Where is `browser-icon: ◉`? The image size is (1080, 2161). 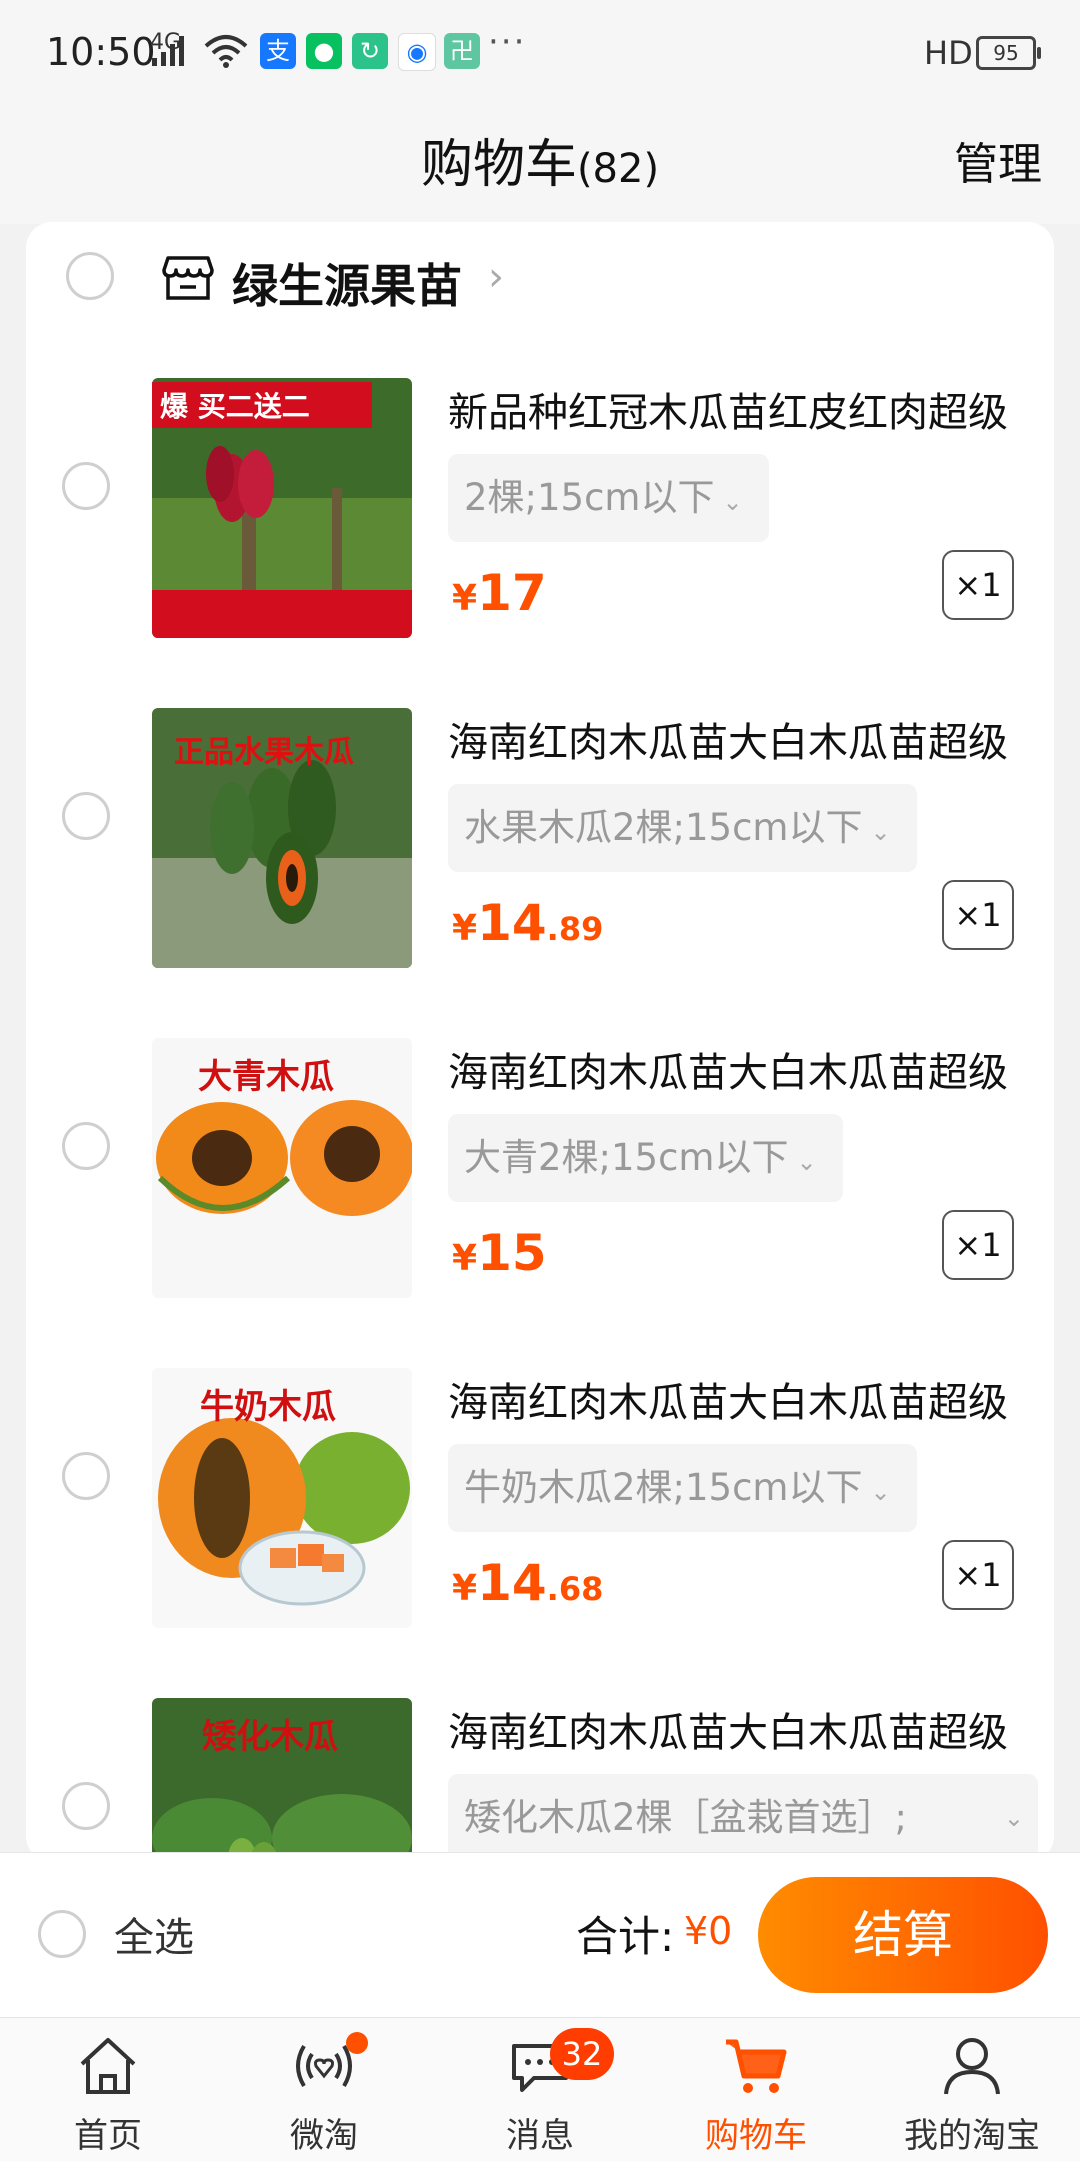 browser-icon: ◉ is located at coordinates (417, 52).